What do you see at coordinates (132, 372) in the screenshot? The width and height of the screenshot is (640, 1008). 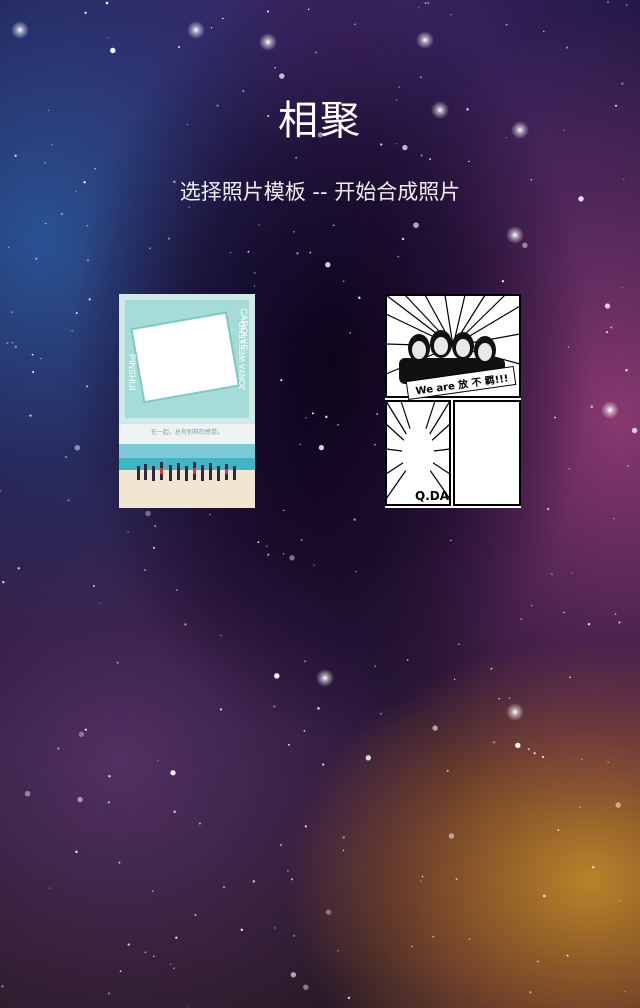 I see `beach-vertical-text-left: PINSHUI` at bounding box center [132, 372].